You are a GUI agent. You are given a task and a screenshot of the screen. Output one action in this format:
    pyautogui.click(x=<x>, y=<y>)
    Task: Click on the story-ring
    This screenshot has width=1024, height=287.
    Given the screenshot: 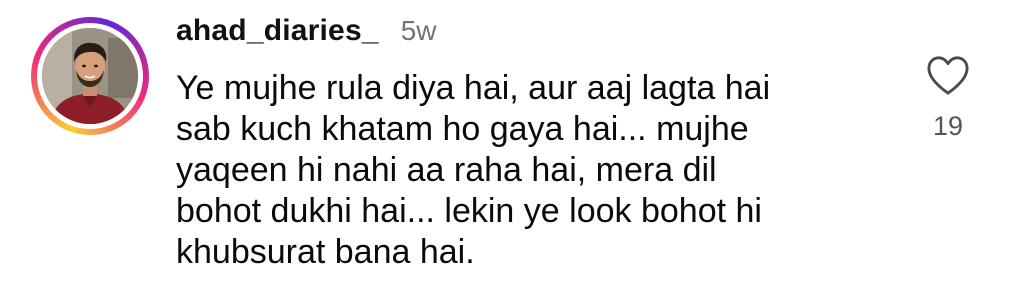 What is the action you would take?
    pyautogui.click(x=90, y=76)
    